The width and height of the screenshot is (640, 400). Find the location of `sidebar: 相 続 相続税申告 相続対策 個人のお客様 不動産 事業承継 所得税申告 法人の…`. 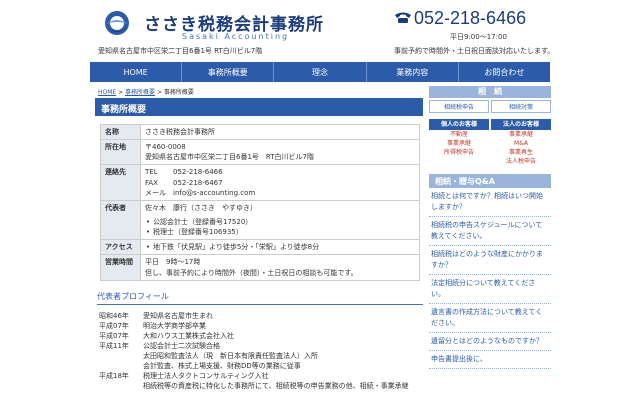

sidebar: 相 続 相続税申告 相続対策 個人のお客様 不動産 事業承継 所得税申告 法人の… is located at coordinates (490, 227).